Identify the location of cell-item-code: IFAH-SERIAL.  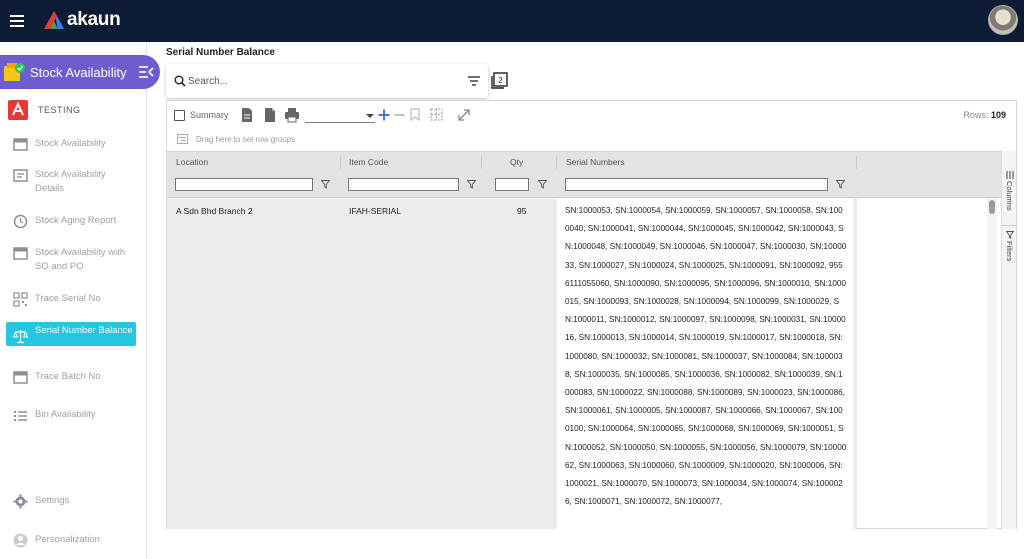
(375, 211).